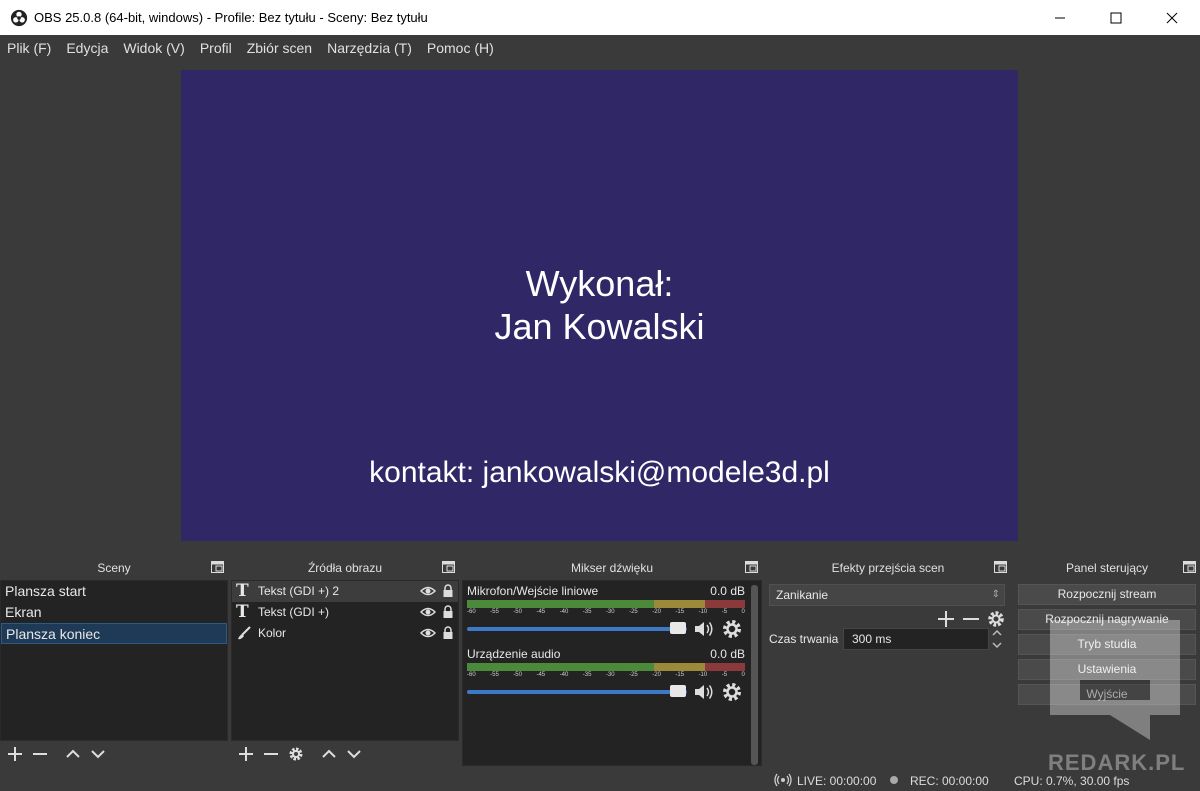  Describe the element at coordinates (216, 48) in the screenshot. I see `menu-profile: Profil` at that location.